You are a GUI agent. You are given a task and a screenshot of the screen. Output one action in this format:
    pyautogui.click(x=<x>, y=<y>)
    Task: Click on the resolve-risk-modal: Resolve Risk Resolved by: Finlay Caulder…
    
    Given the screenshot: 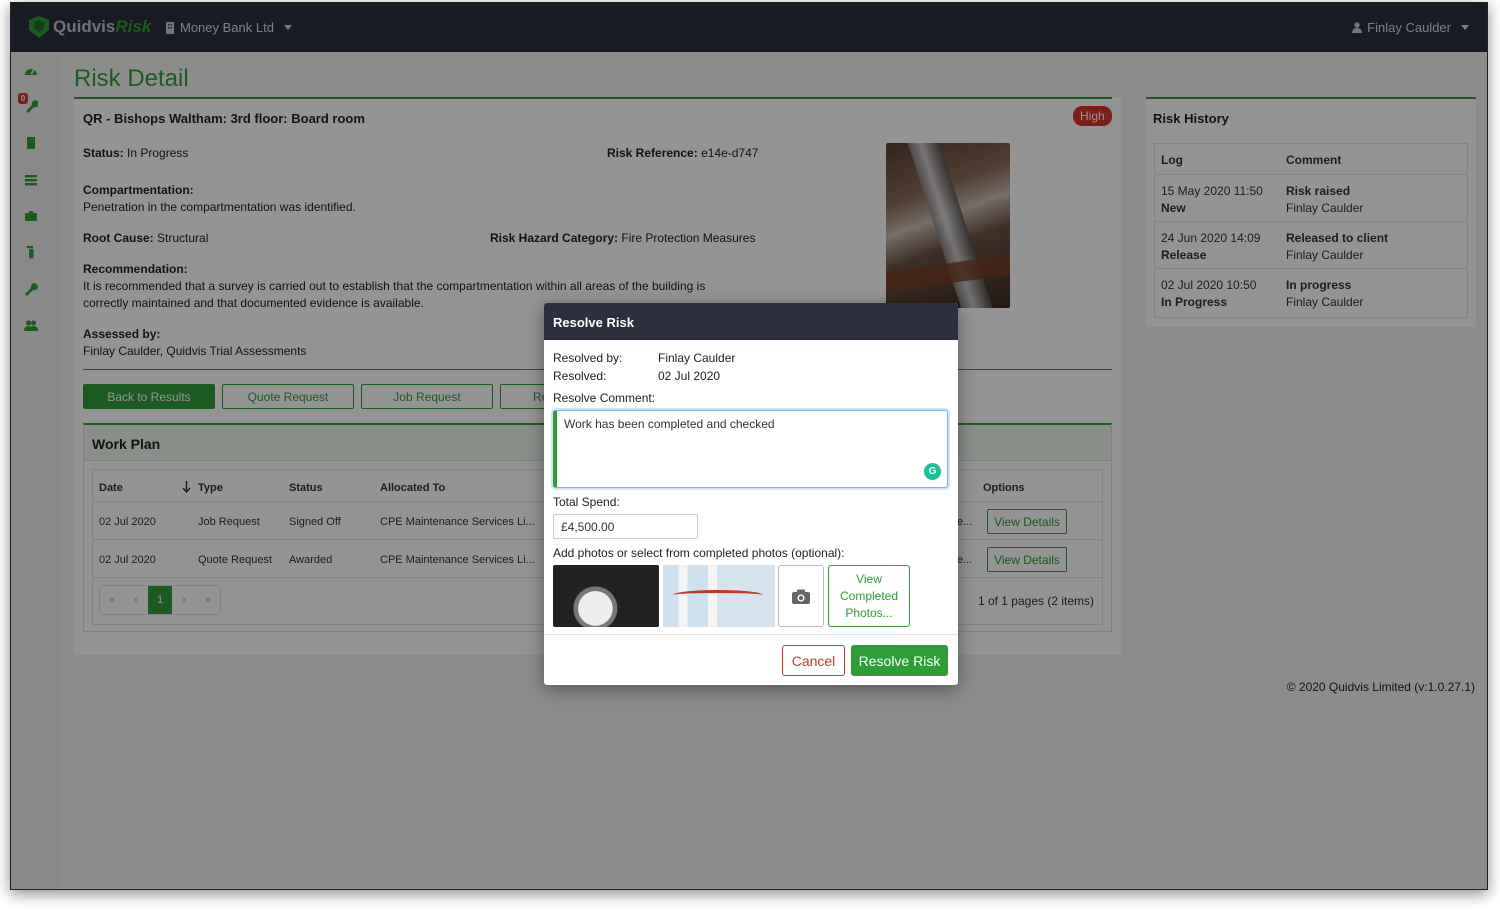 What is the action you would take?
    pyautogui.click(x=751, y=494)
    